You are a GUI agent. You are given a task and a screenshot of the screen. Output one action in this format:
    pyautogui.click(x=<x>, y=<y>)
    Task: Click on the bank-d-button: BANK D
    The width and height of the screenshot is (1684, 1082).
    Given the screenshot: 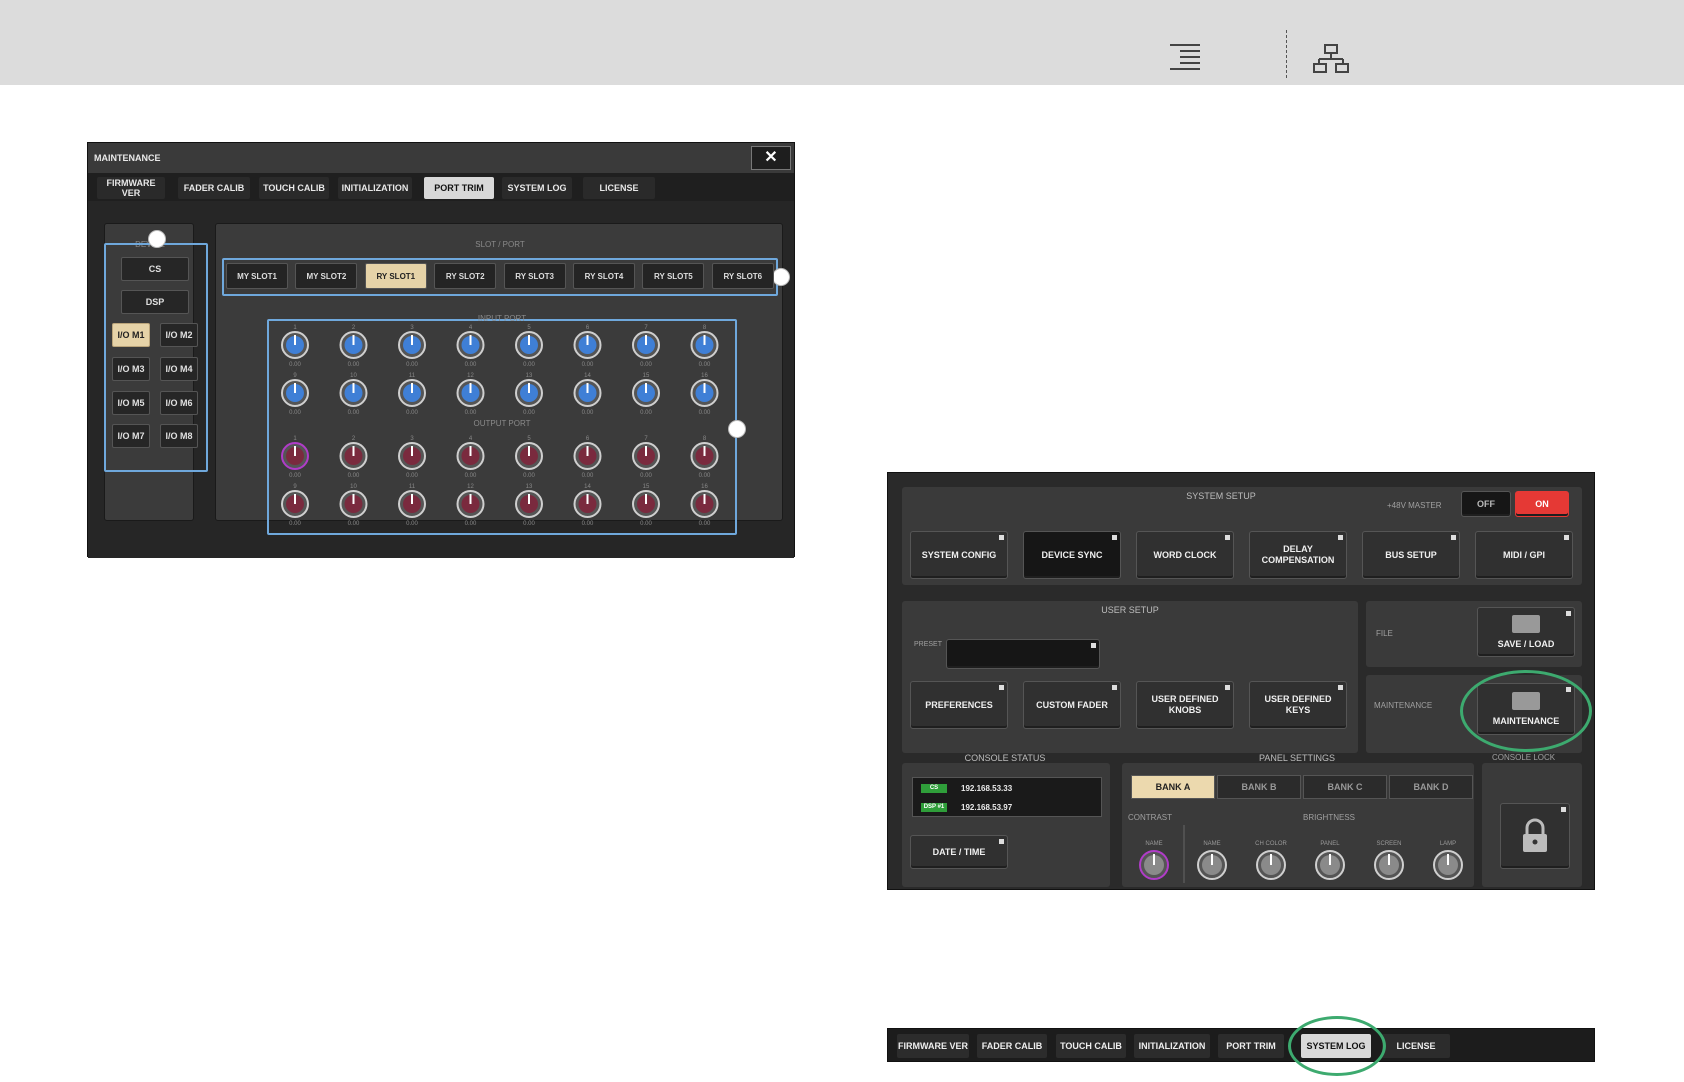 What is the action you would take?
    pyautogui.click(x=1431, y=787)
    